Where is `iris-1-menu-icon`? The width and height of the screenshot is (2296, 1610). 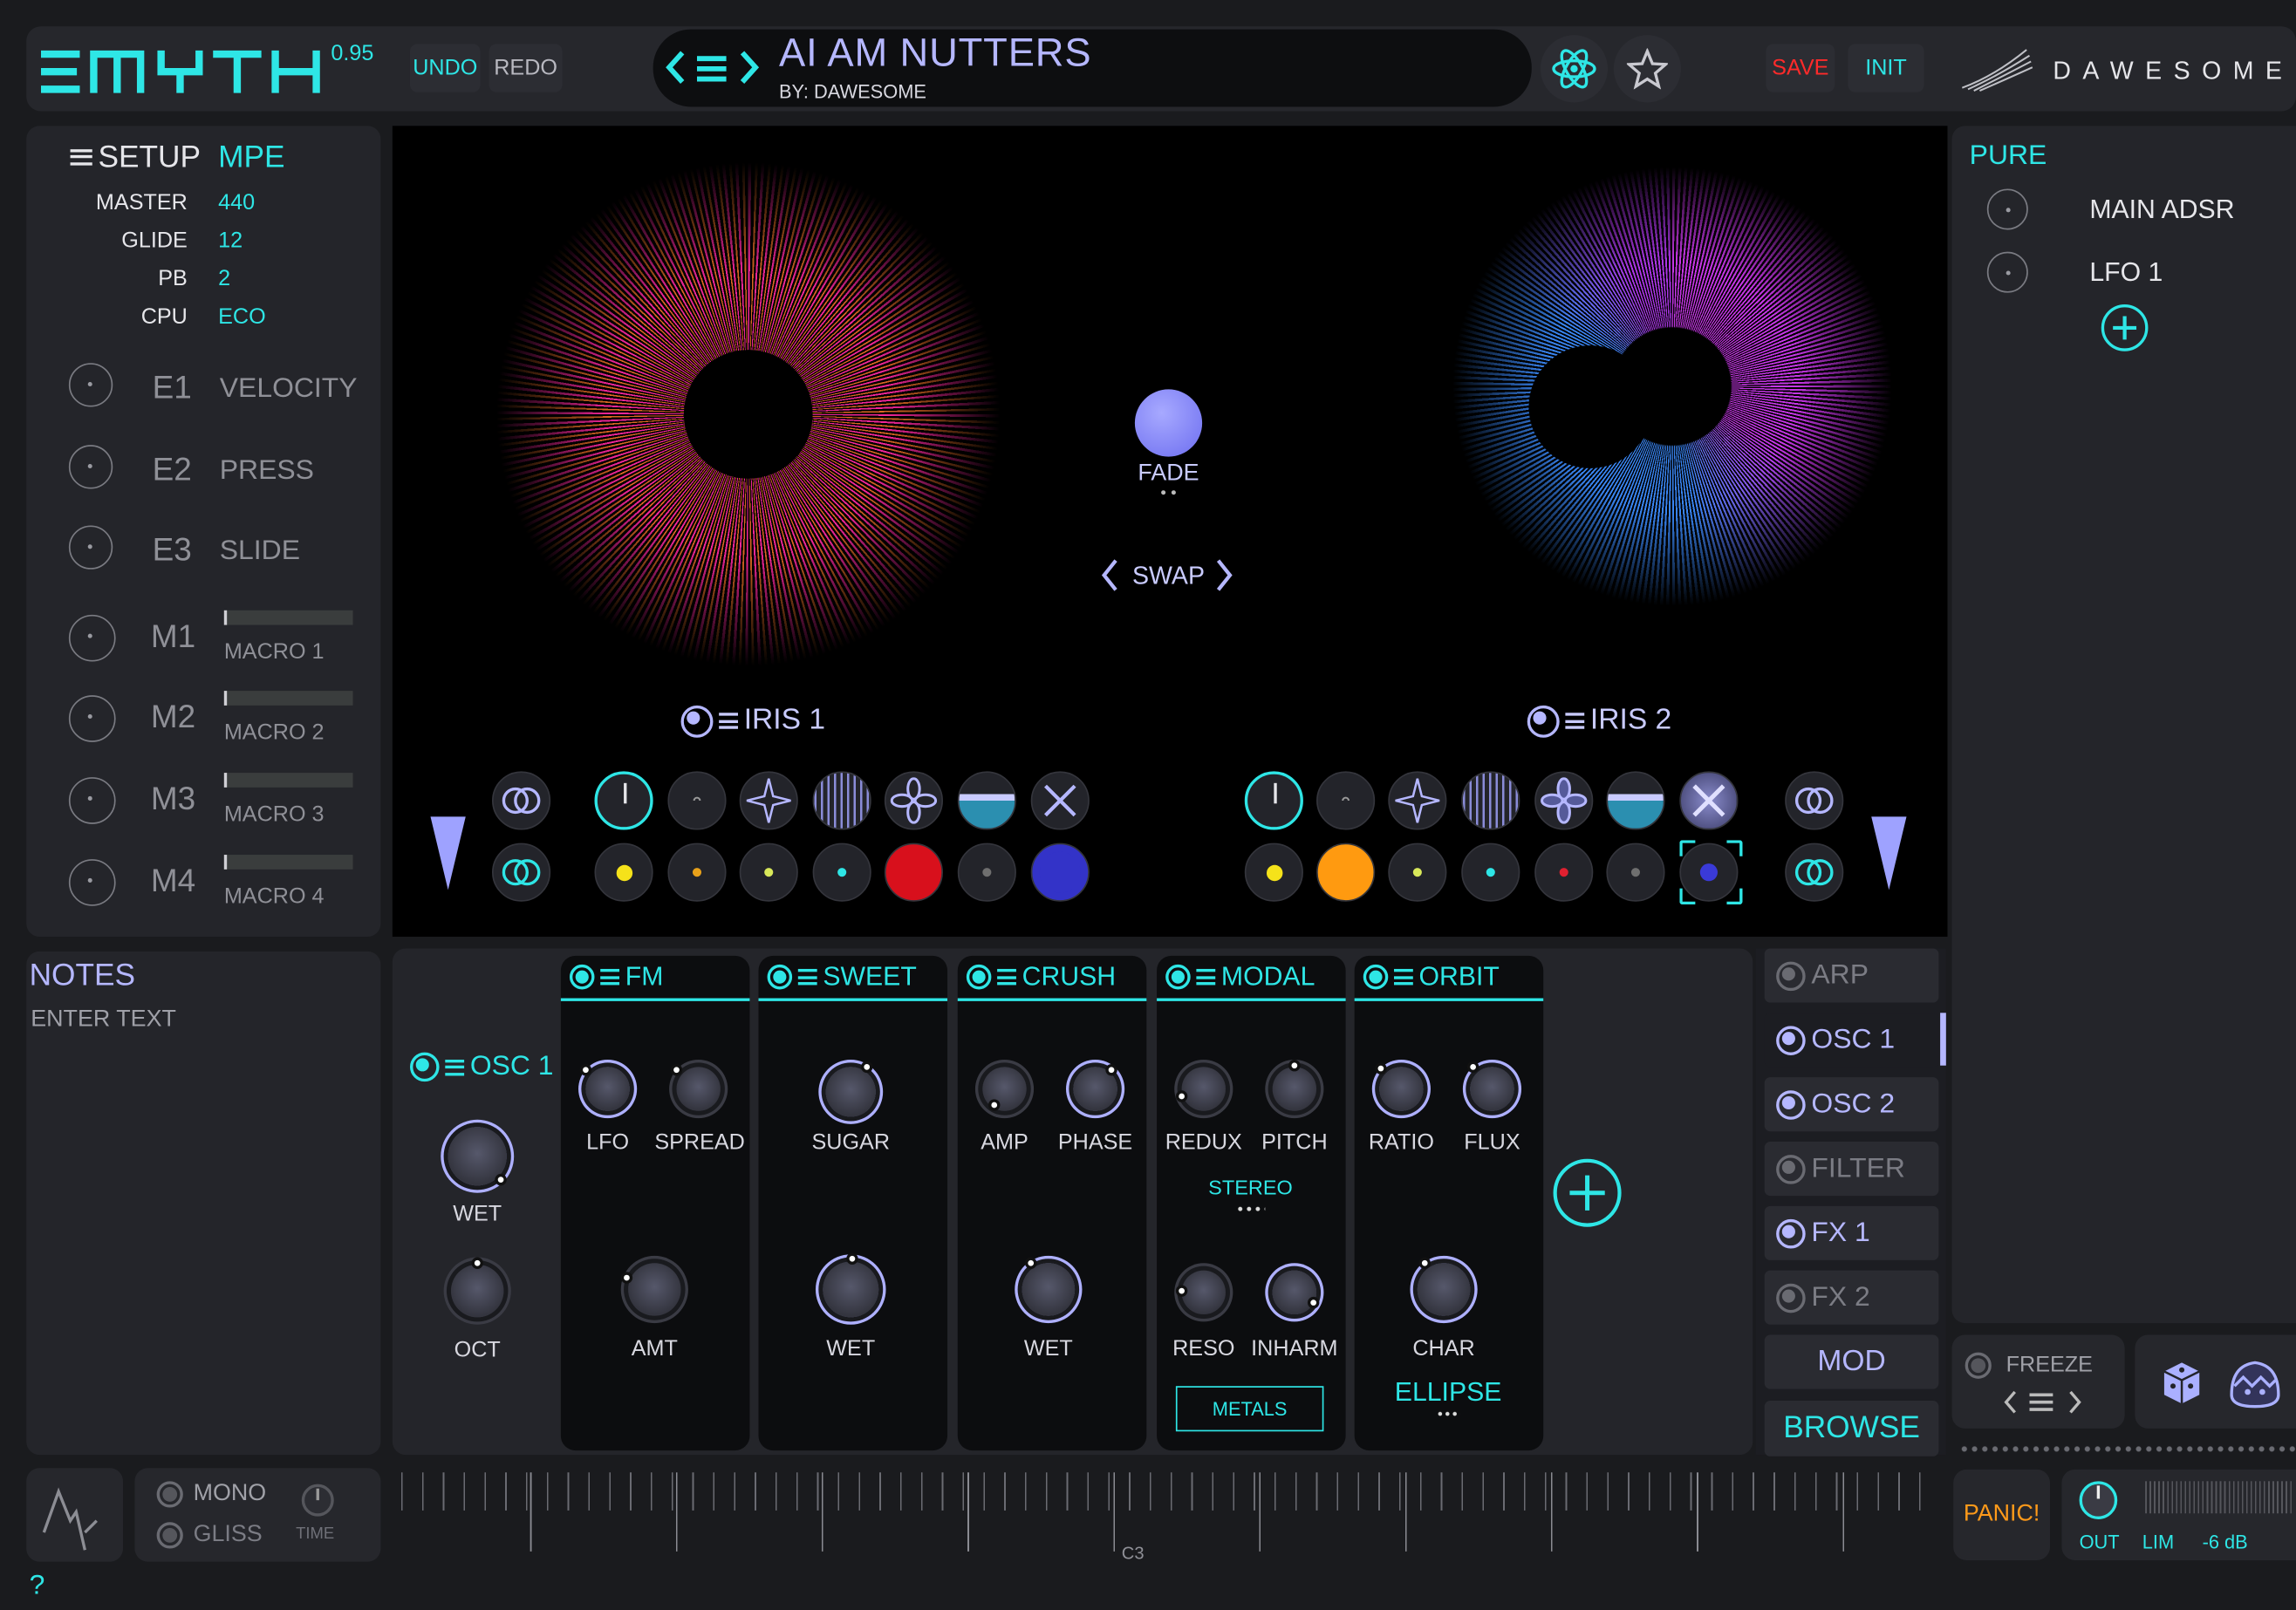
iris-1-menu-icon is located at coordinates (728, 721).